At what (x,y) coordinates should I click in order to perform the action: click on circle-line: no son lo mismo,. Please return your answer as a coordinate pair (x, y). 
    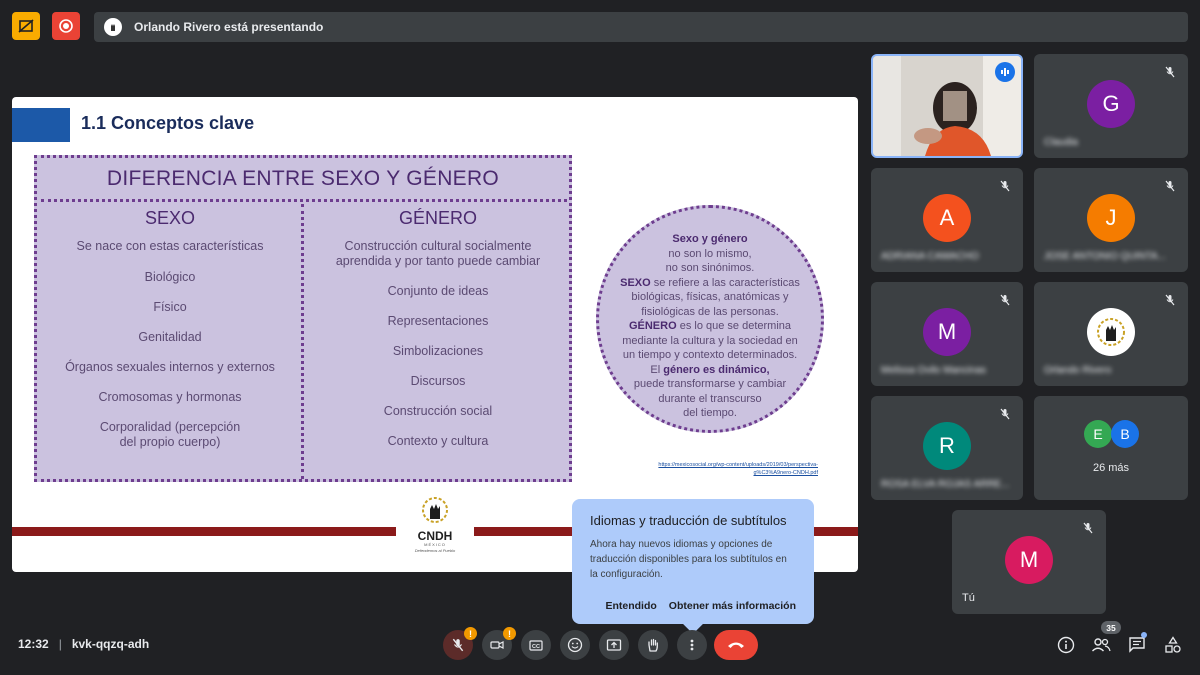
    Looking at the image, I should click on (710, 253).